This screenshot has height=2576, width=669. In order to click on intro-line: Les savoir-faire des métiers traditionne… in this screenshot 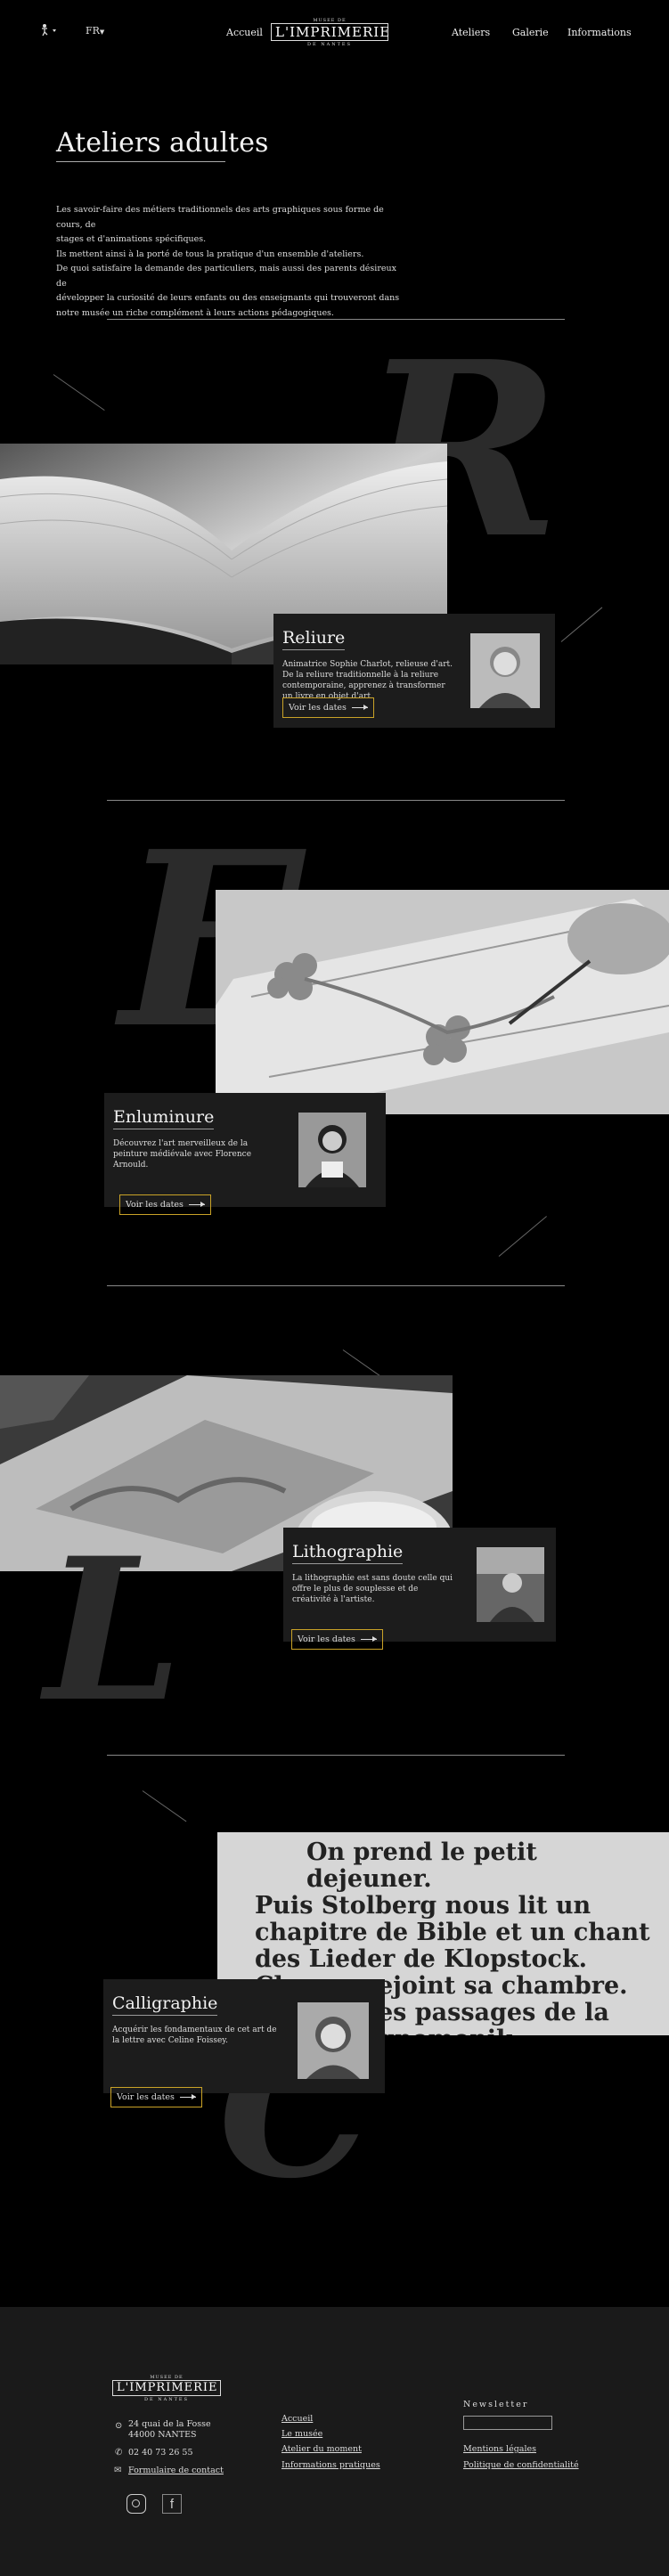, I will do `click(220, 218)`.